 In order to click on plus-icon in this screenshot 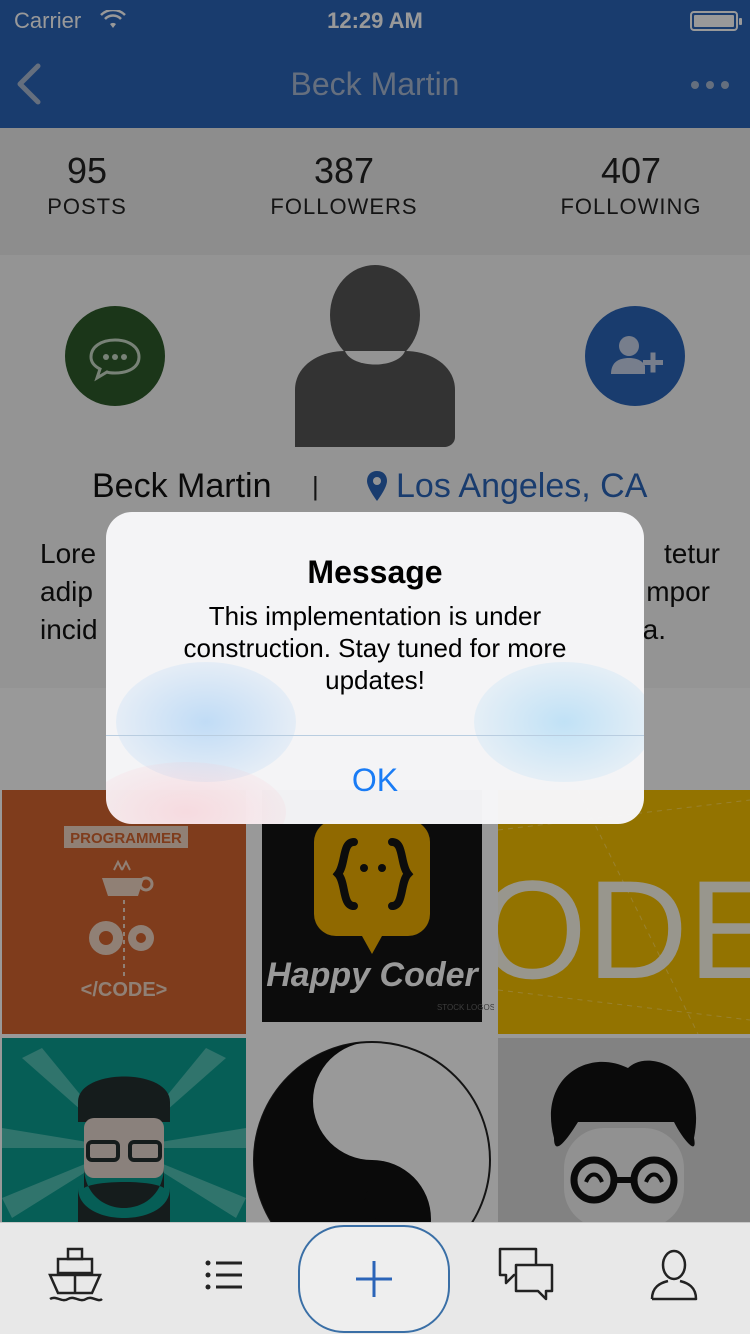, I will do `click(374, 1279)`.